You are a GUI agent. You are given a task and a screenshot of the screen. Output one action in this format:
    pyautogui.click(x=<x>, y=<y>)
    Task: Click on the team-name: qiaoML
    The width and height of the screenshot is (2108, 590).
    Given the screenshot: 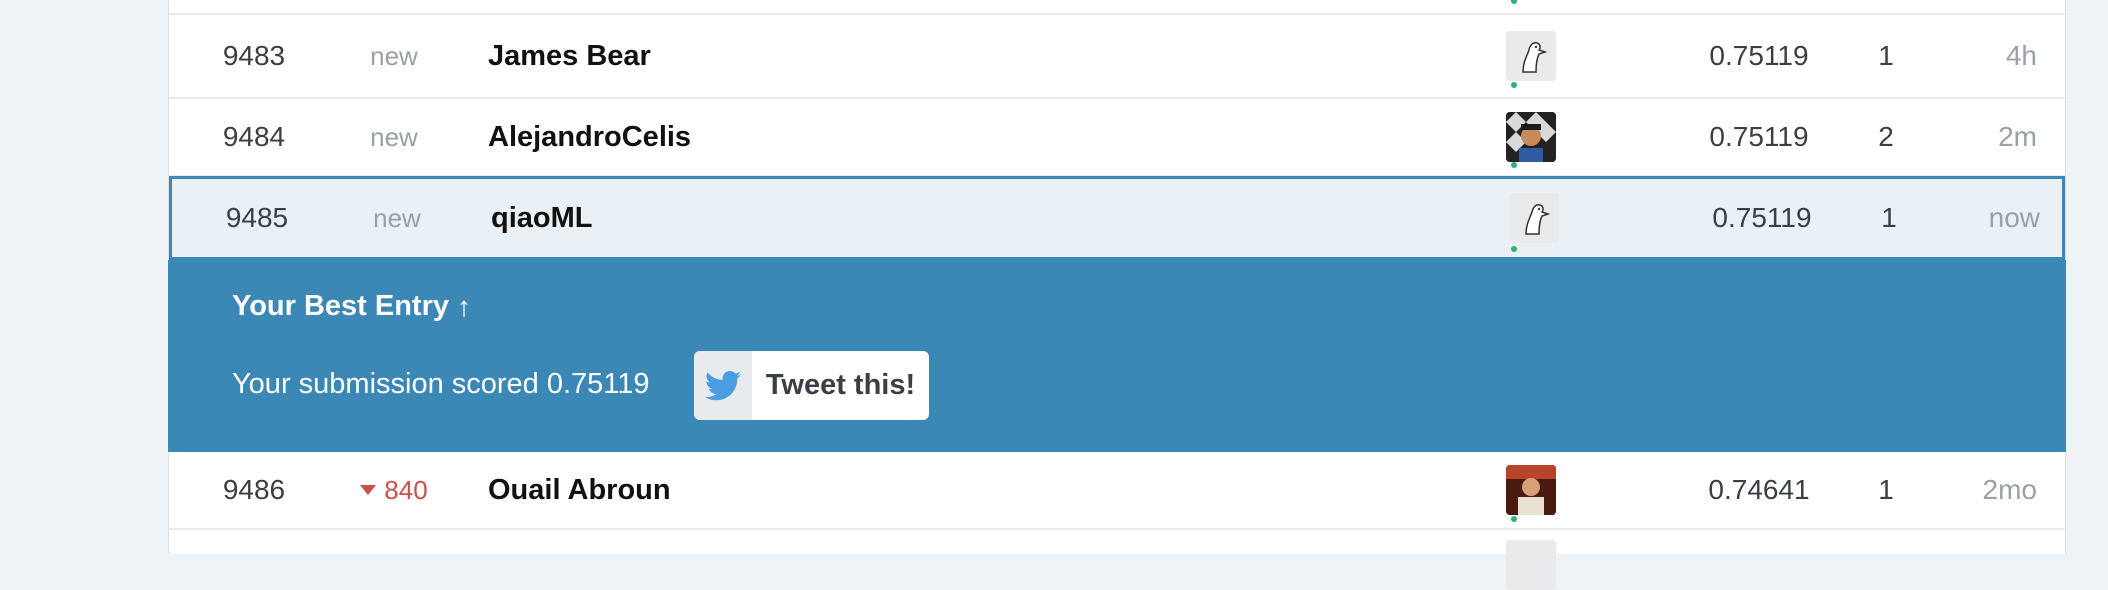 What is the action you would take?
    pyautogui.click(x=542, y=218)
    